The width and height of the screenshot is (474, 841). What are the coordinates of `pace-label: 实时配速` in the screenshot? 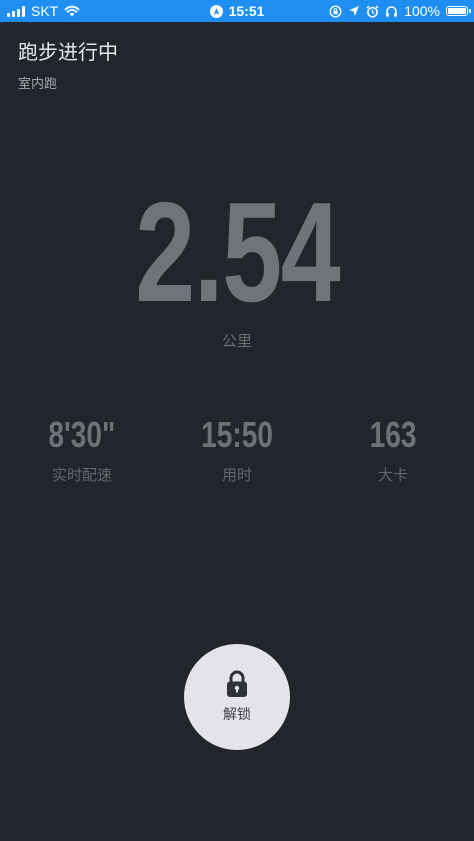 It's located at (81, 475).